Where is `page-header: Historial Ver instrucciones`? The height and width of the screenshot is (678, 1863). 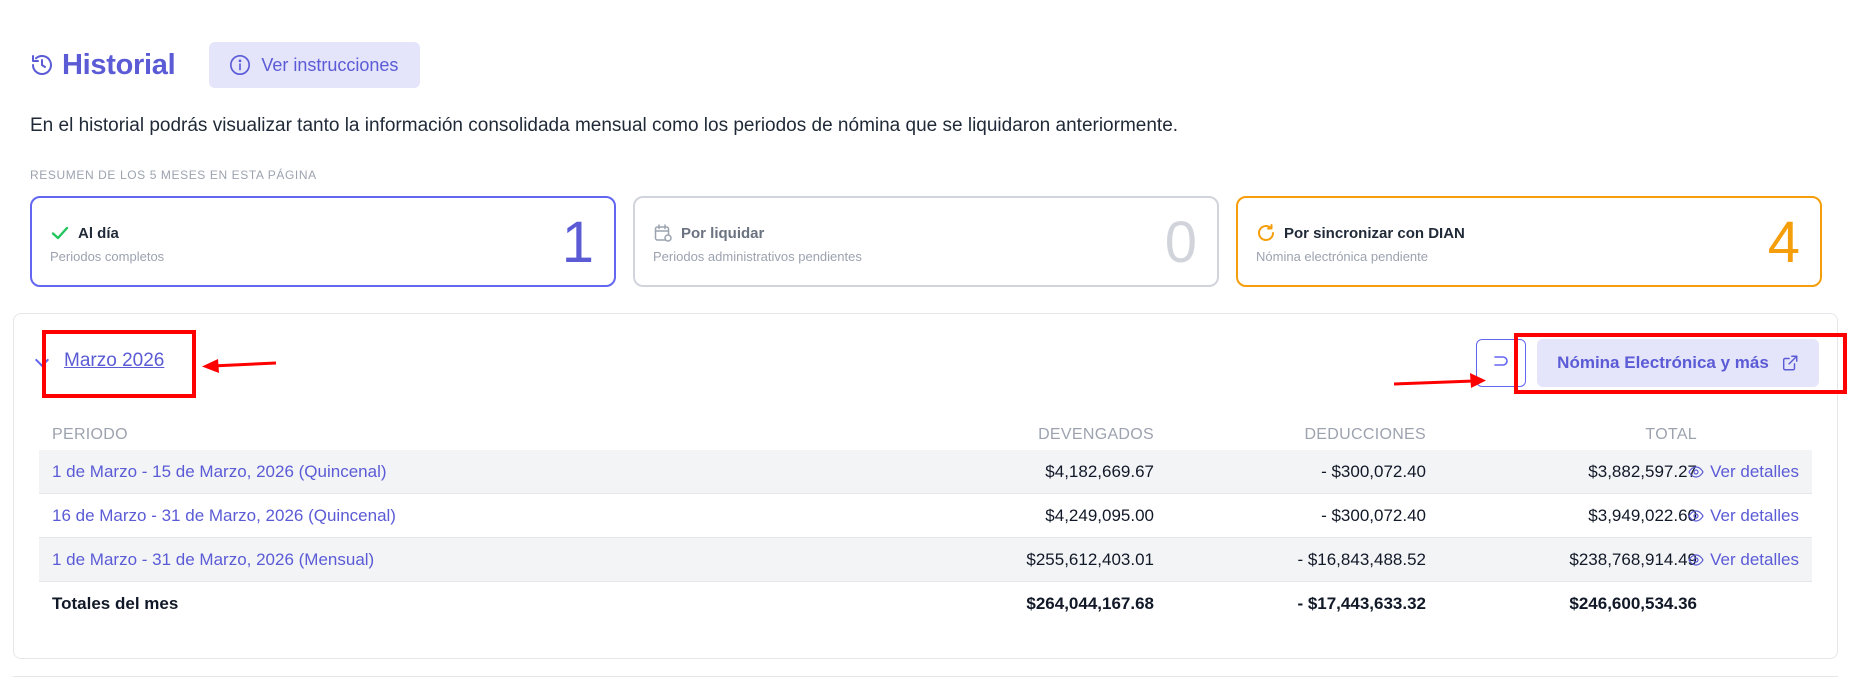 page-header: Historial Ver instrucciones is located at coordinates (225, 65).